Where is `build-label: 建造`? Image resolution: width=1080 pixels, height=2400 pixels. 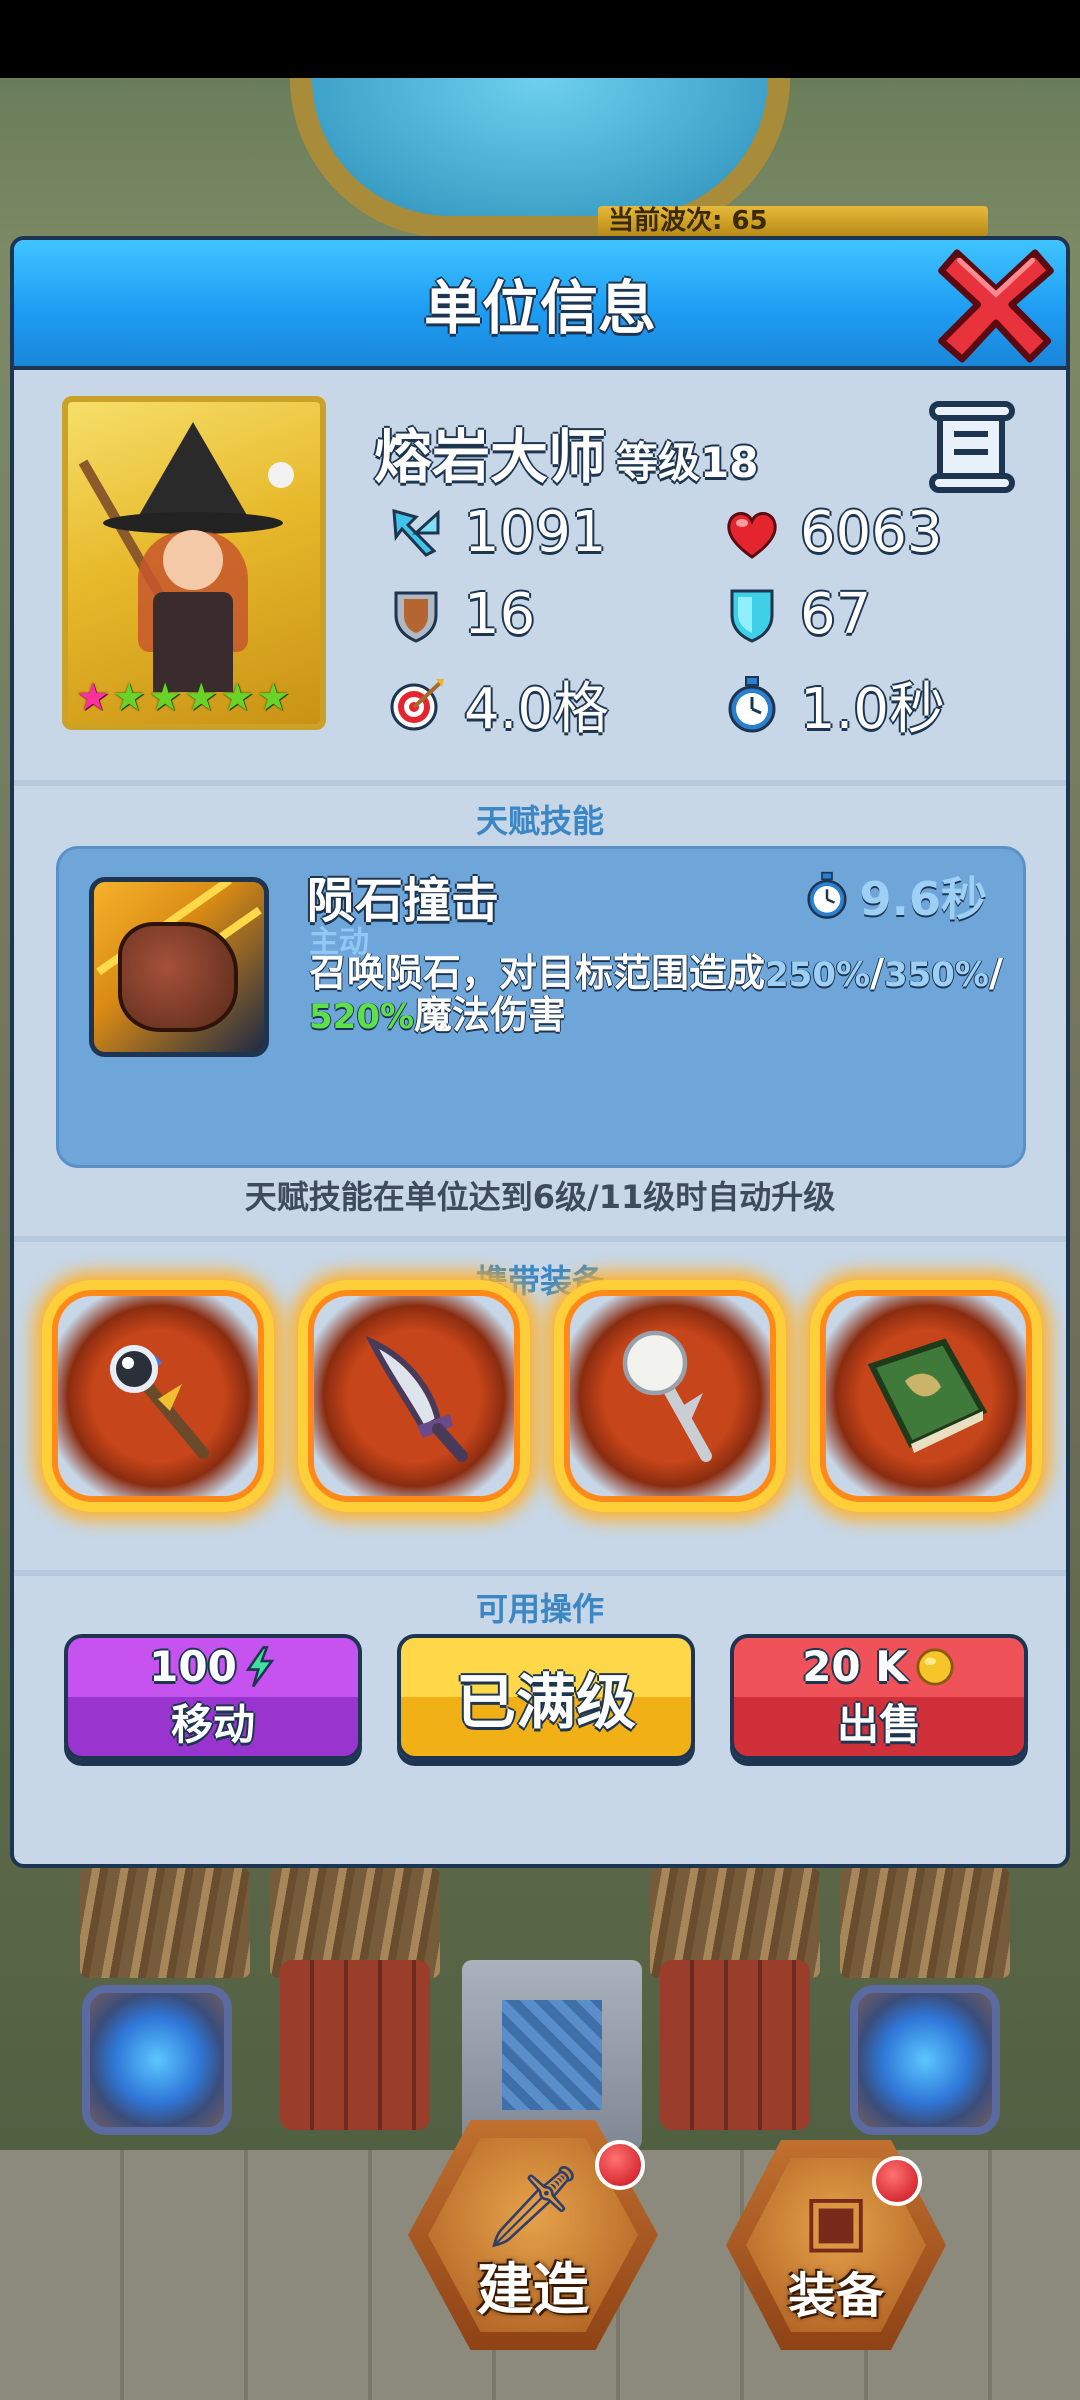 build-label: 建造 is located at coordinates (533, 2290).